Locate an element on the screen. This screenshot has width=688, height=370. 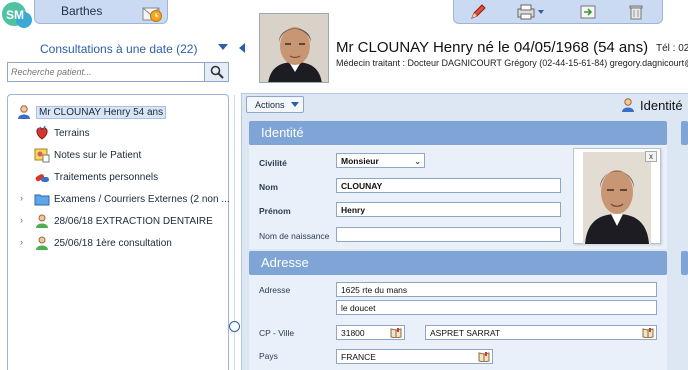
tree-item-label: Mr CLOUNAY Henry 54 ans is located at coordinates (101, 112).